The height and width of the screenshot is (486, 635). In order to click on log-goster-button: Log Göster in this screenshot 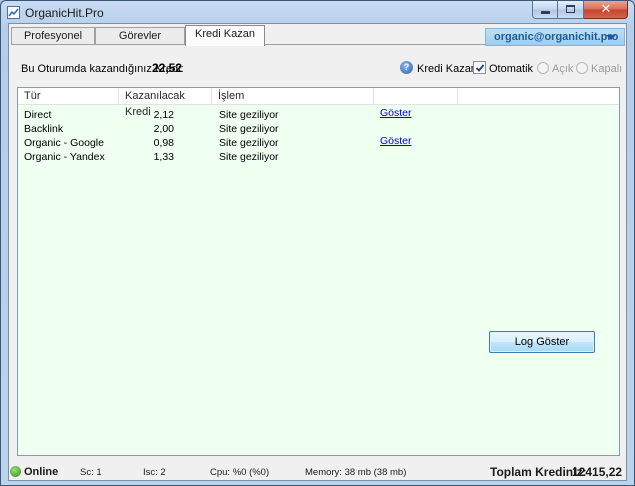, I will do `click(542, 342)`.